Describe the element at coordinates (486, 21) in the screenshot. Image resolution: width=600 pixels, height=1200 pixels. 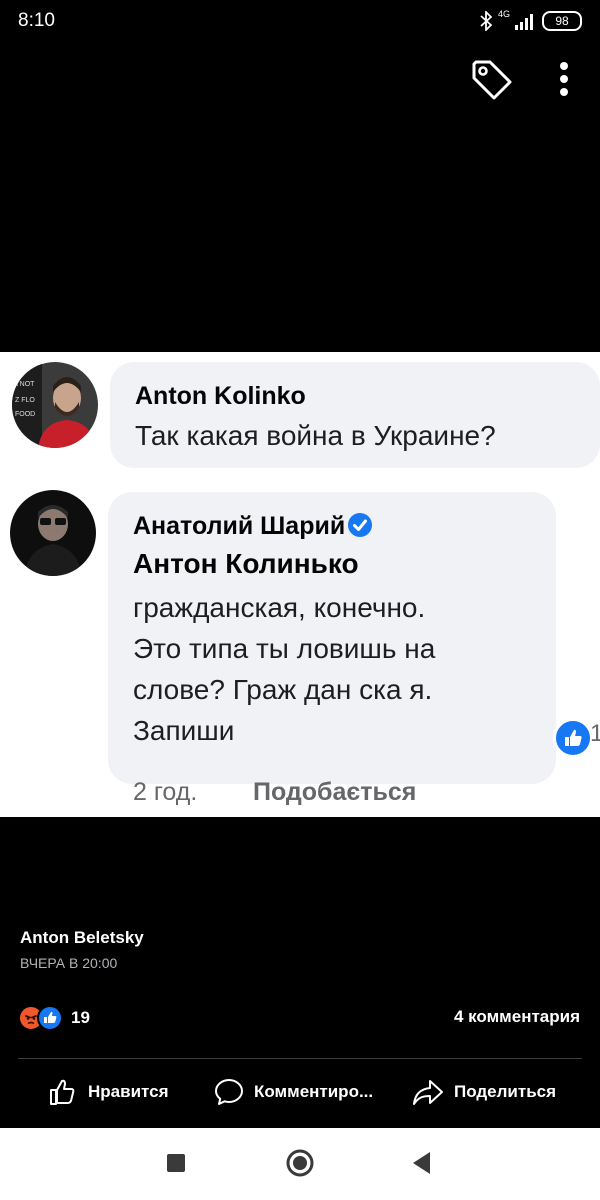
I see `bluetooth-icon` at that location.